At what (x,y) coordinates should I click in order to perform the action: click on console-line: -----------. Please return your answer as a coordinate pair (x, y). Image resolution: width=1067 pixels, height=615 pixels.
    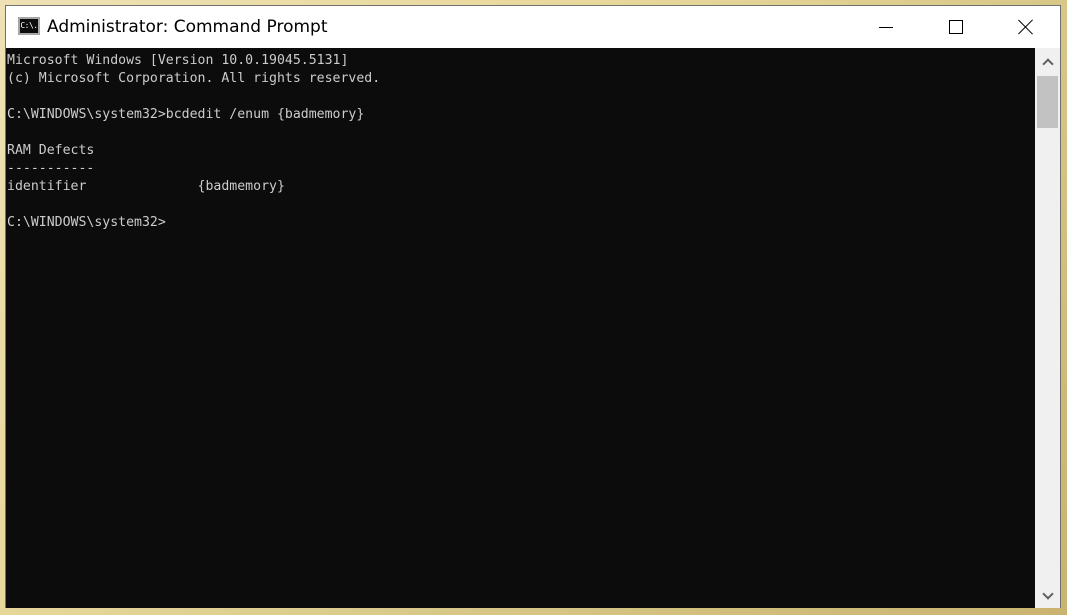
    Looking at the image, I should click on (51, 168).